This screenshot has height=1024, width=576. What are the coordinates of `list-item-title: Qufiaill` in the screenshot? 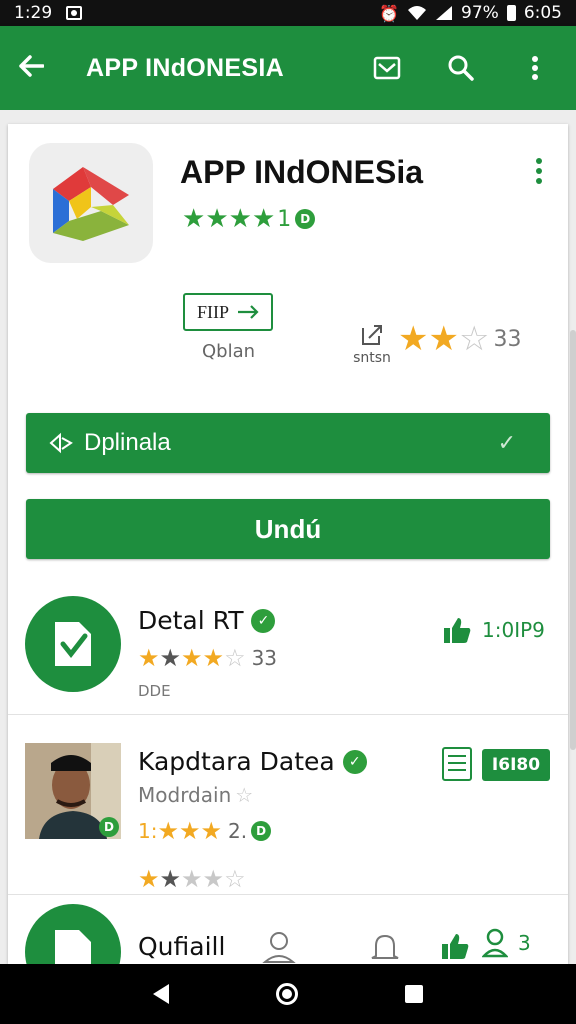 It's located at (181, 946).